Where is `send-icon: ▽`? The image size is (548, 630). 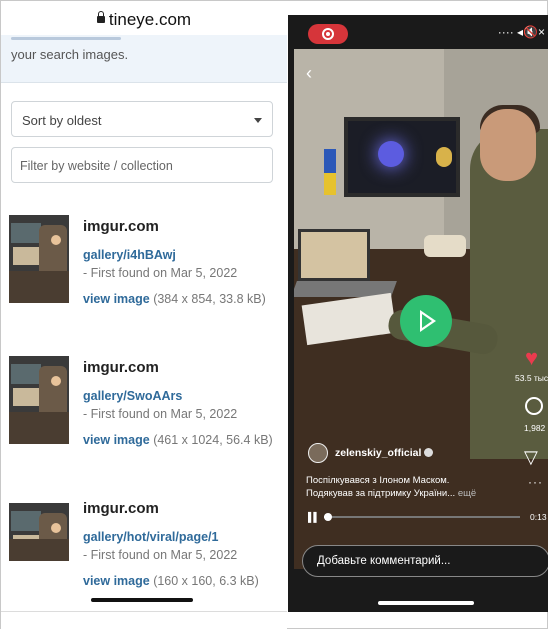
send-icon: ▽ is located at coordinates (531, 457).